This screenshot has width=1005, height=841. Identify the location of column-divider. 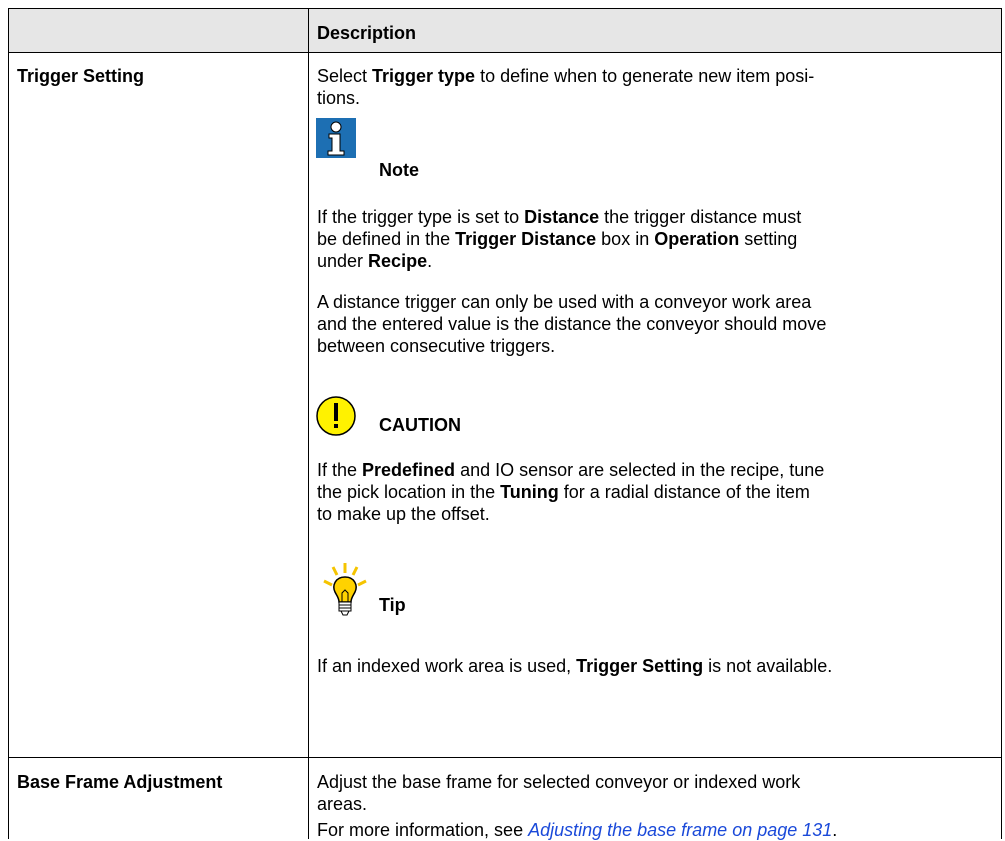
(308, 424).